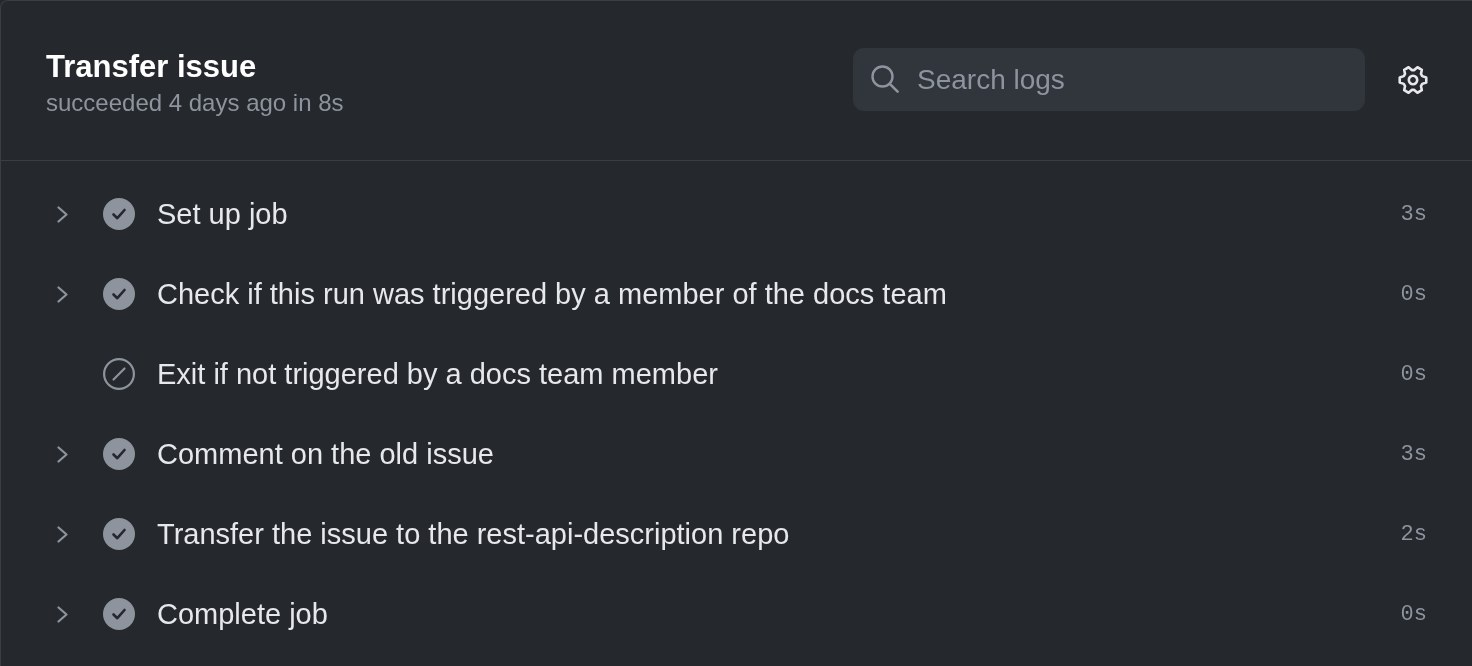 The width and height of the screenshot is (1472, 666). What do you see at coordinates (222, 214) in the screenshot?
I see `step-name: Set up job` at bounding box center [222, 214].